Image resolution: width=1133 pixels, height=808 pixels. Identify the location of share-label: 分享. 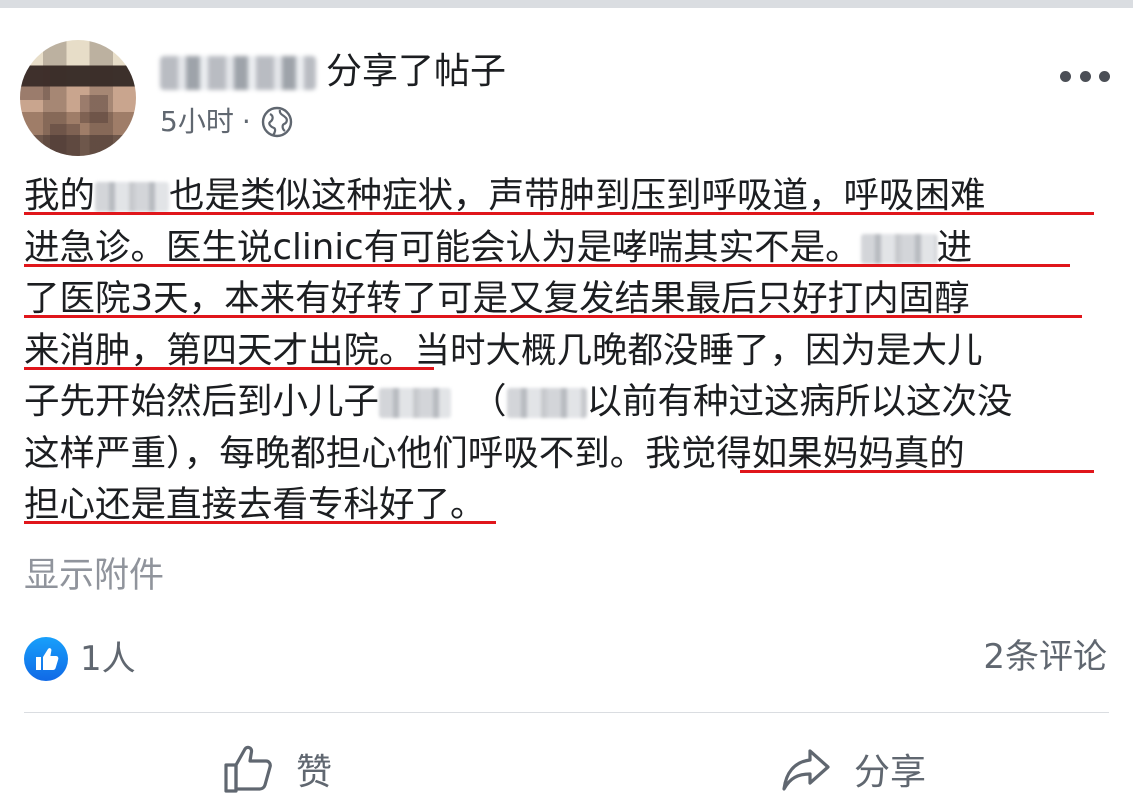
(890, 772).